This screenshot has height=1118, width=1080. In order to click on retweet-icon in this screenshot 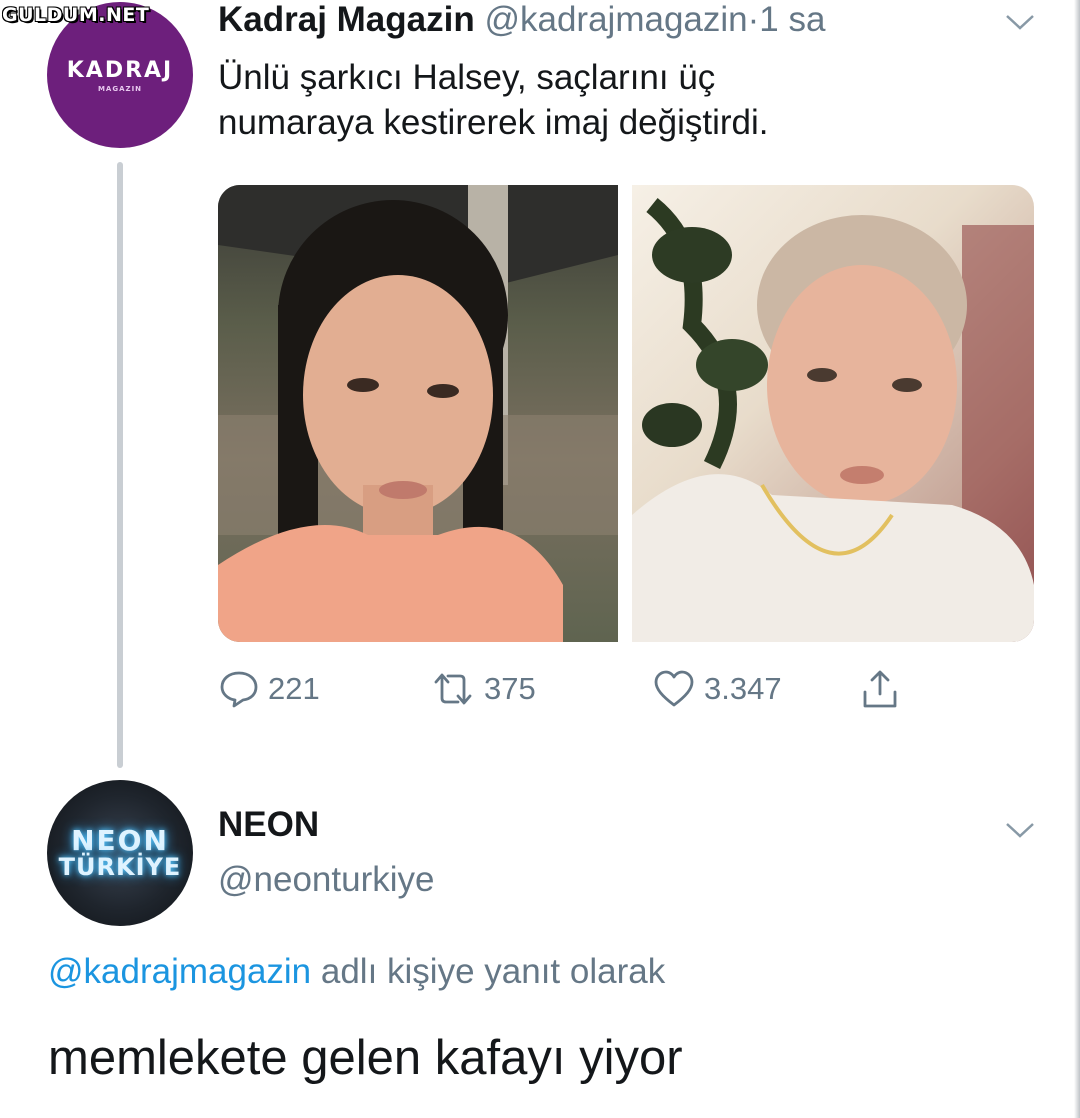, I will do `click(453, 689)`.